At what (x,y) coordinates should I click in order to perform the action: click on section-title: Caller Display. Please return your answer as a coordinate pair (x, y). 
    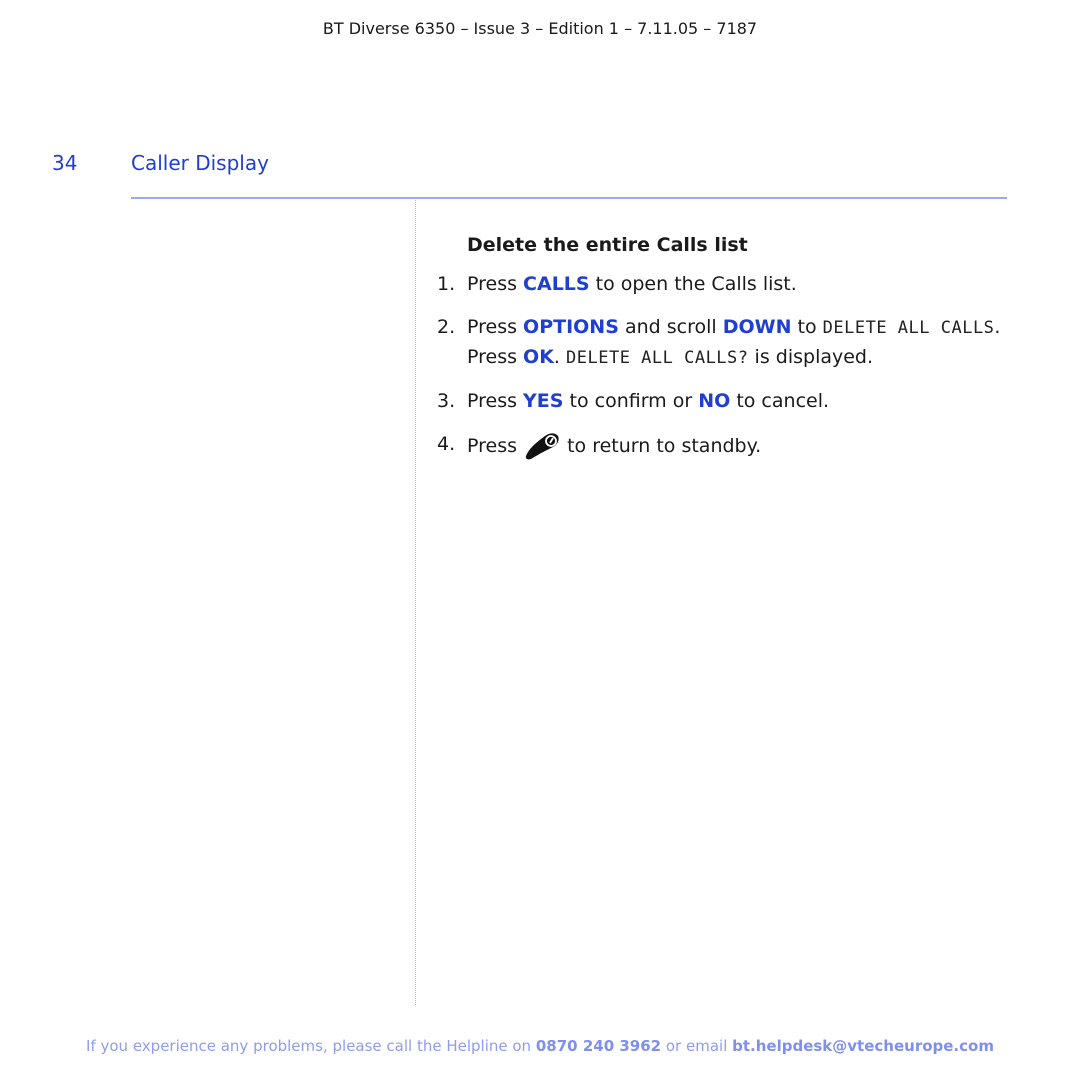
    Looking at the image, I should click on (200, 163).